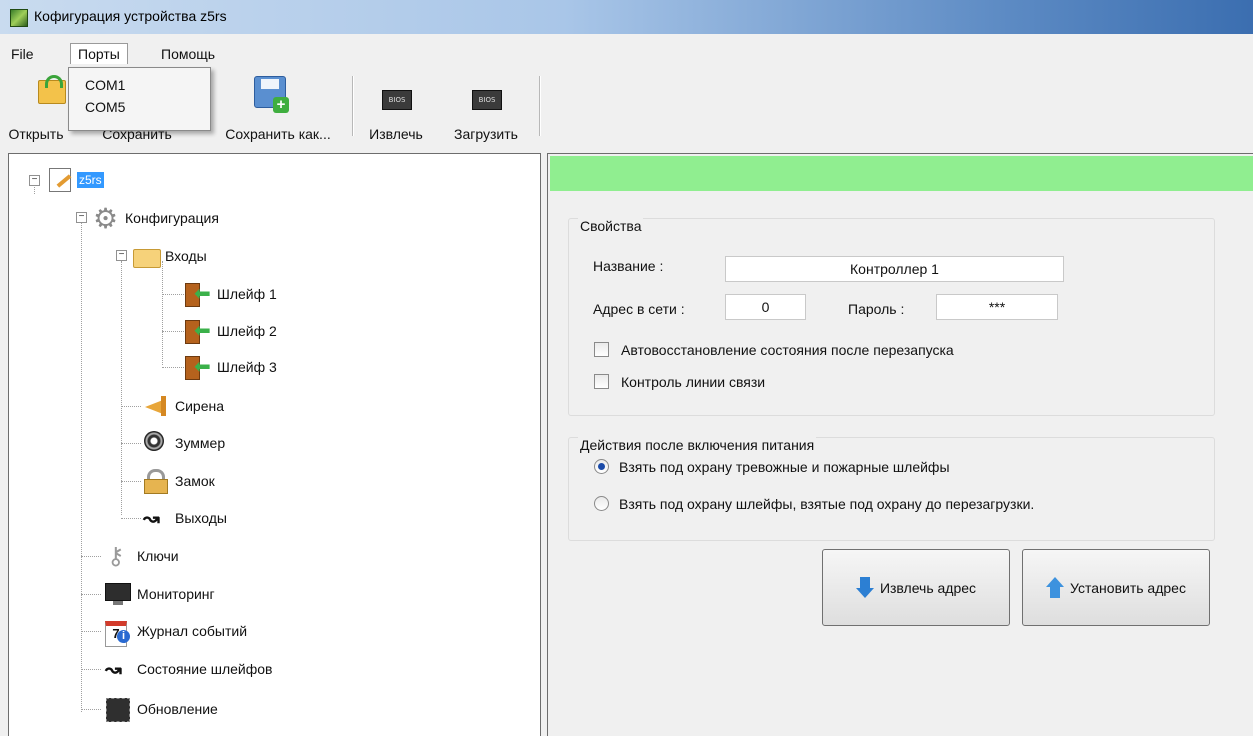 The width and height of the screenshot is (1253, 736). What do you see at coordinates (156, 443) in the screenshot?
I see `speaker-icon` at bounding box center [156, 443].